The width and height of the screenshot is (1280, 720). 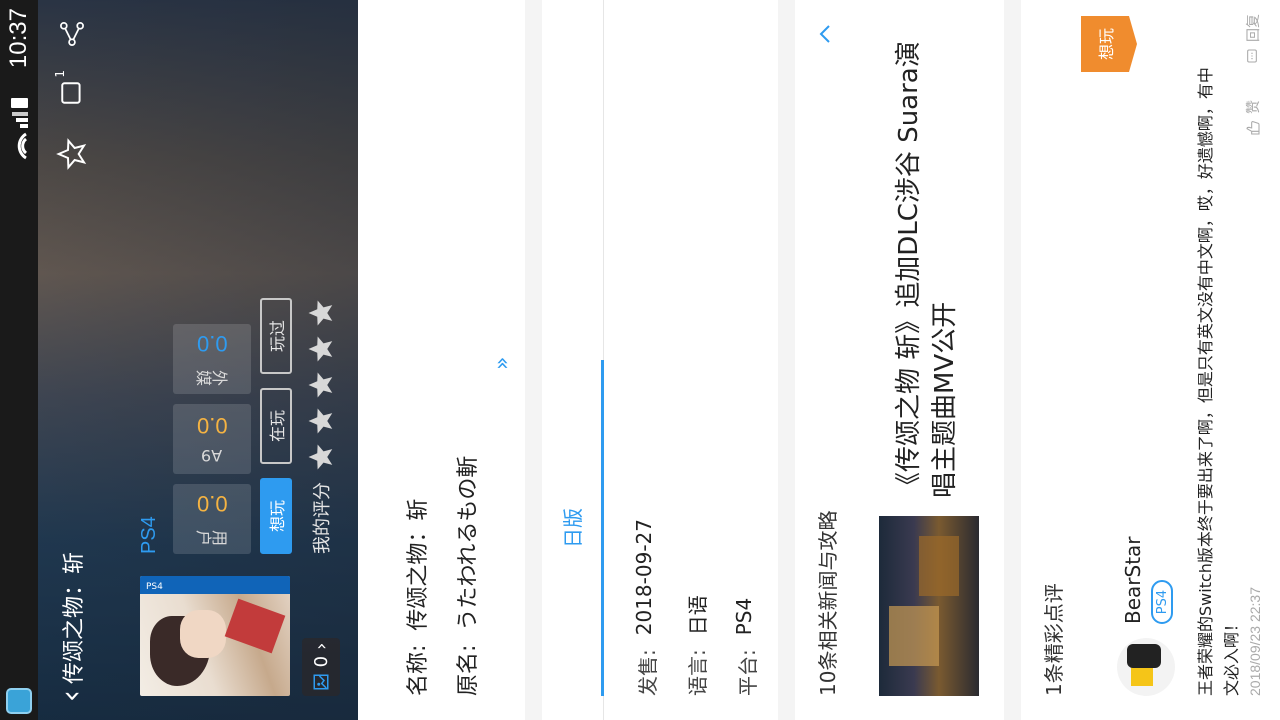 What do you see at coordinates (276, 336) in the screenshot?
I see `played-button: 玩过` at bounding box center [276, 336].